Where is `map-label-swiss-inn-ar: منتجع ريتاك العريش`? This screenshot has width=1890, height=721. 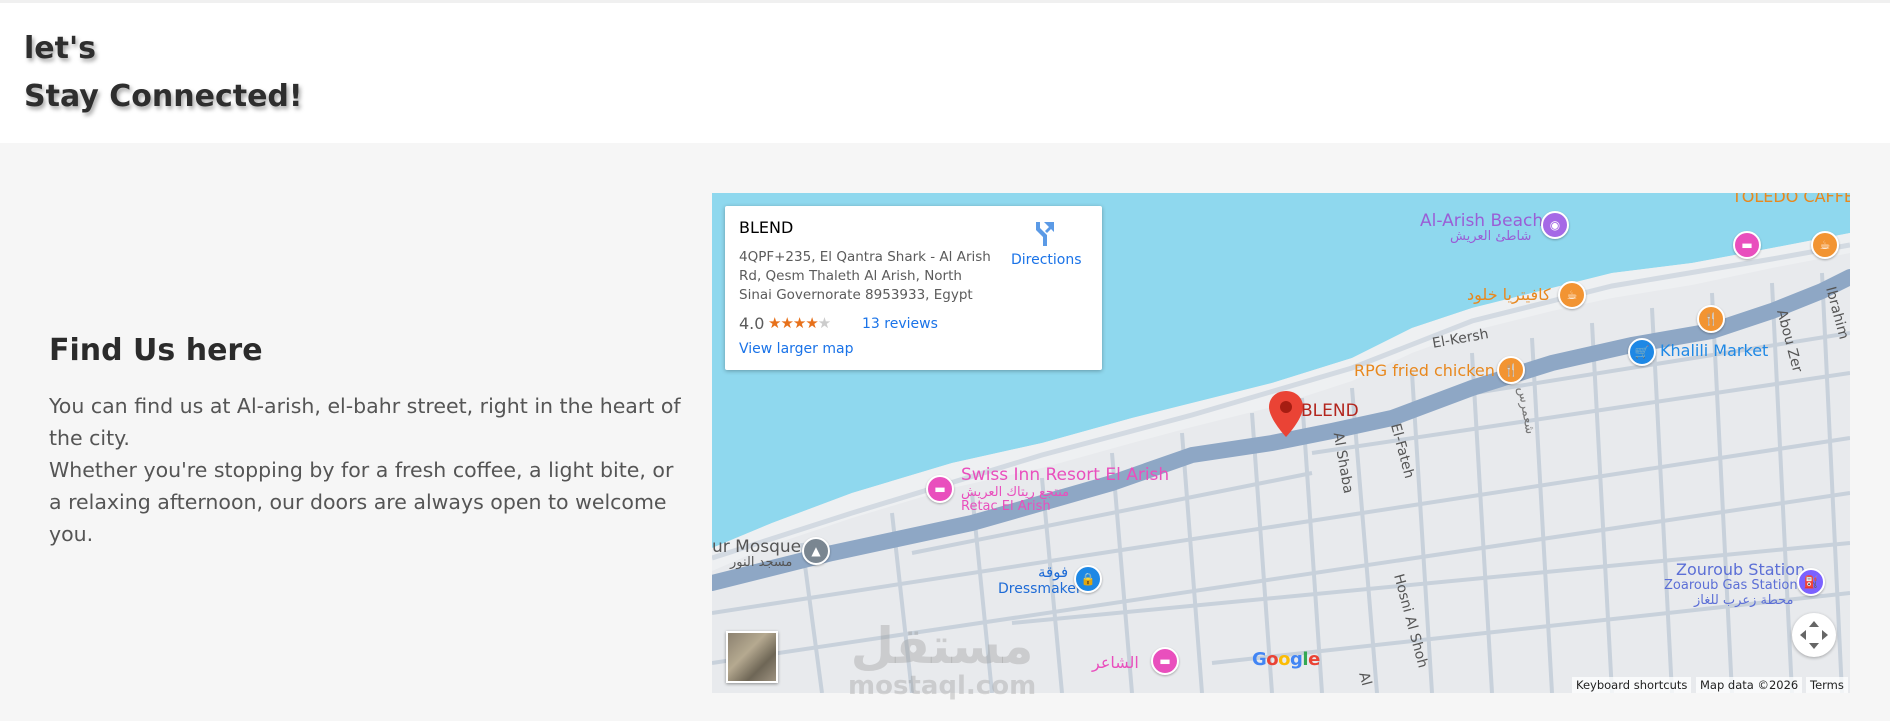 map-label-swiss-inn-ar: منتجع ريتاك العريش is located at coordinates (1015, 492).